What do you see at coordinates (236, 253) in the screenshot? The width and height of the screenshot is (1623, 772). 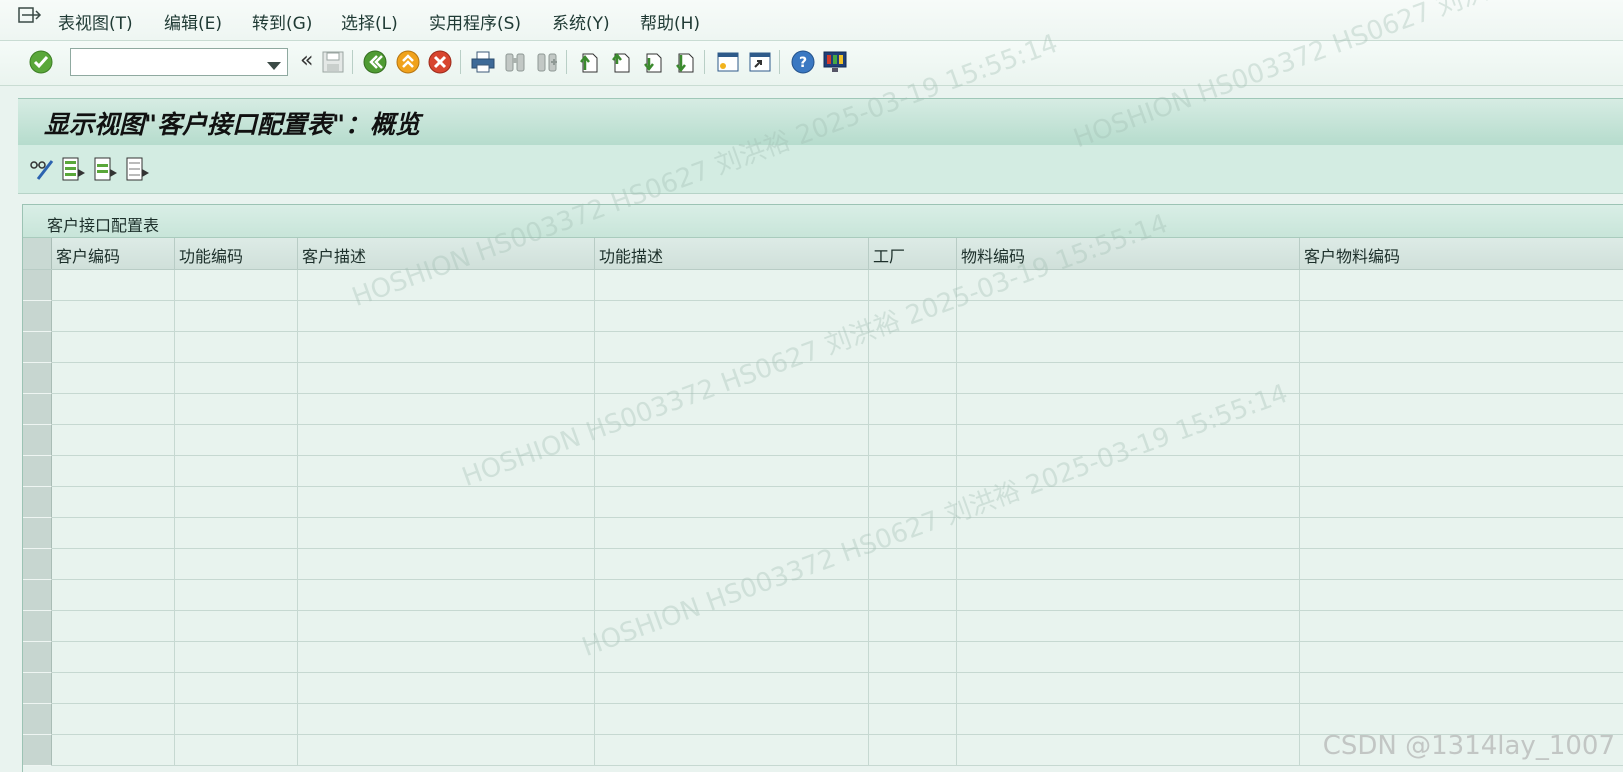 I see `column-header-function-code: 功能编码` at bounding box center [236, 253].